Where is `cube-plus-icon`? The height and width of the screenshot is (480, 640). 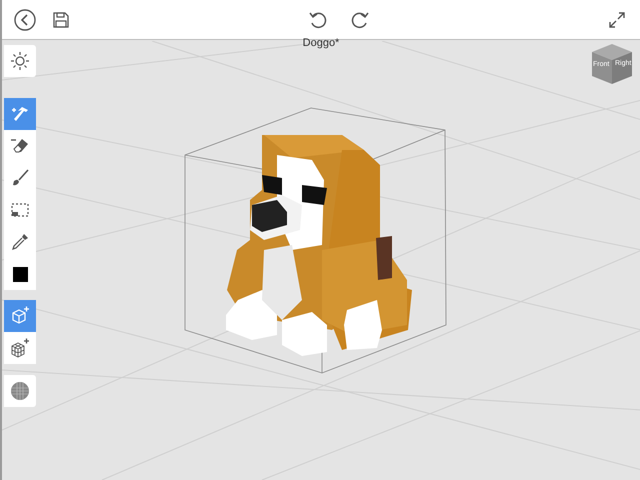
cube-plus-icon is located at coordinates (20, 316).